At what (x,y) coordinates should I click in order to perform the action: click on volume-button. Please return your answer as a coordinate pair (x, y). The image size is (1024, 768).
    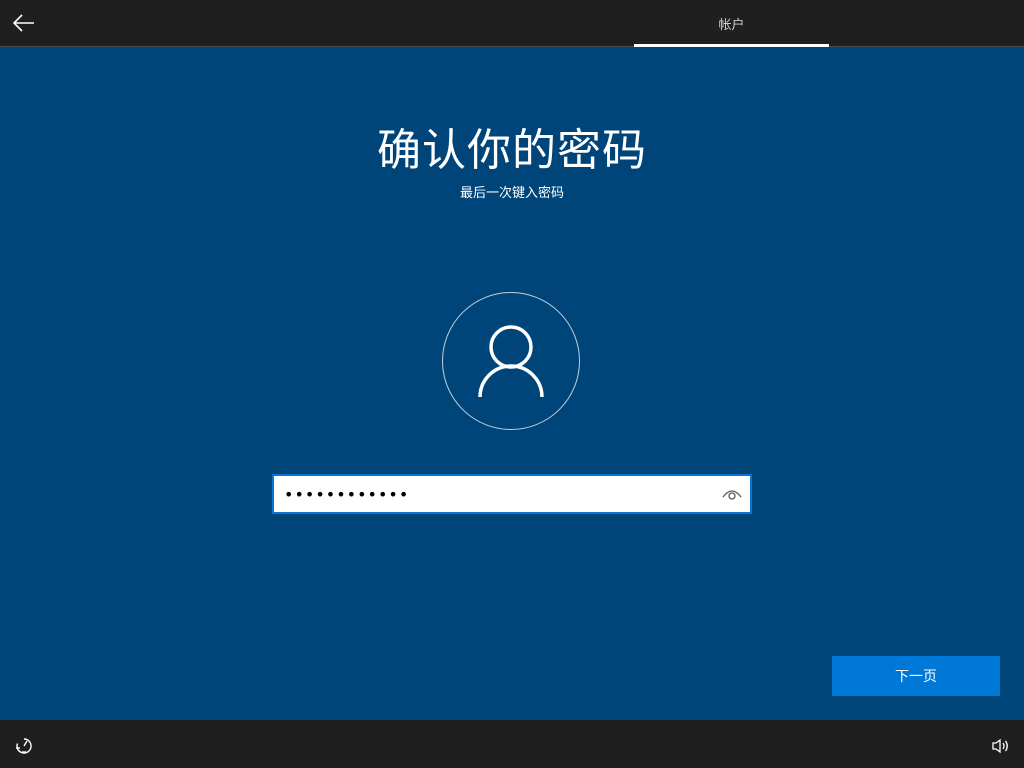
    Looking at the image, I should click on (1000, 746).